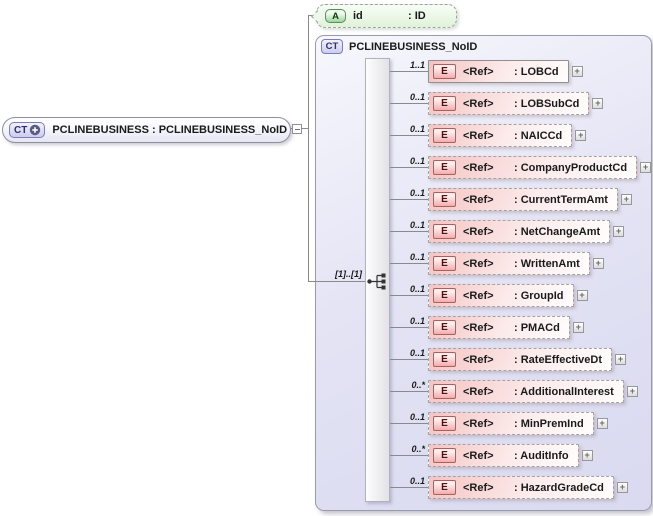 This screenshot has width=653, height=516. Describe the element at coordinates (386, 16) in the screenshot. I see `attribute-node: A id : ID` at that location.